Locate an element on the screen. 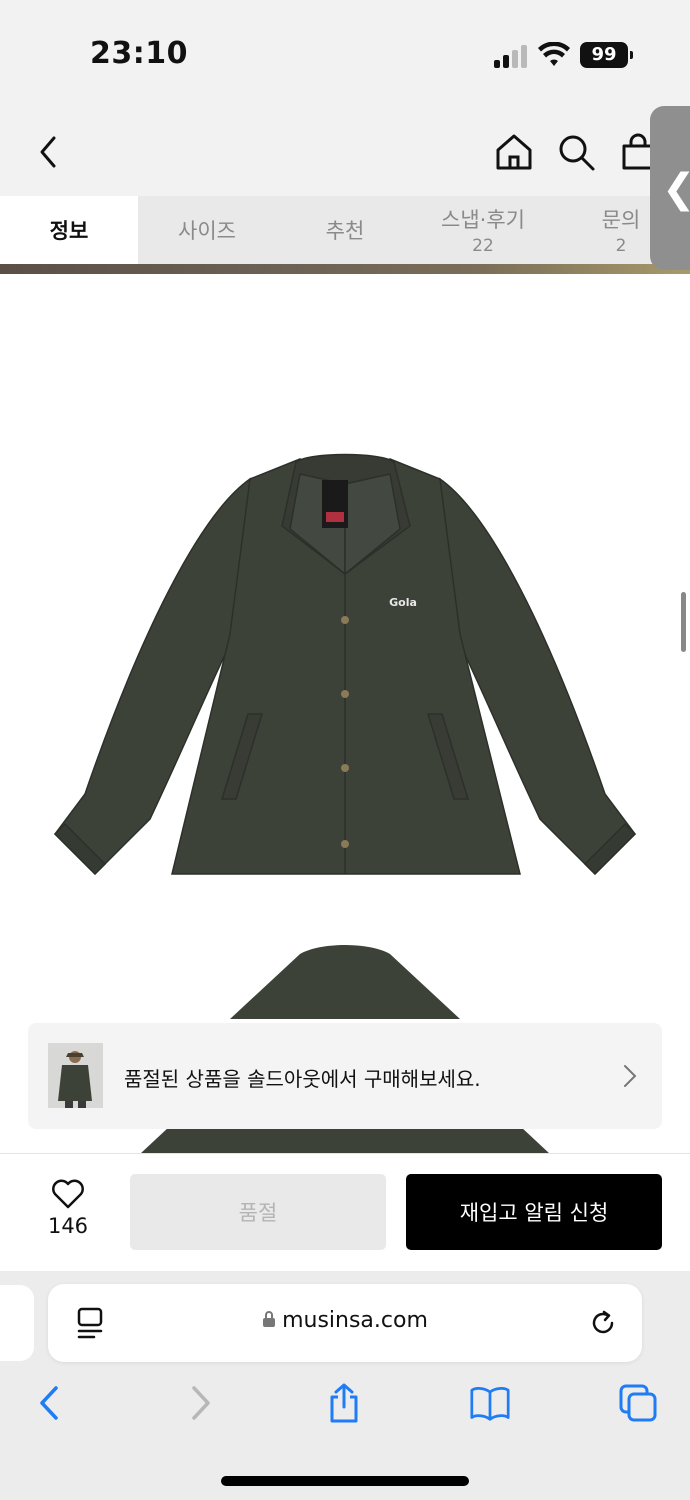 This screenshot has width=690, height=1500. browser-back-icon is located at coordinates (50, 1403).